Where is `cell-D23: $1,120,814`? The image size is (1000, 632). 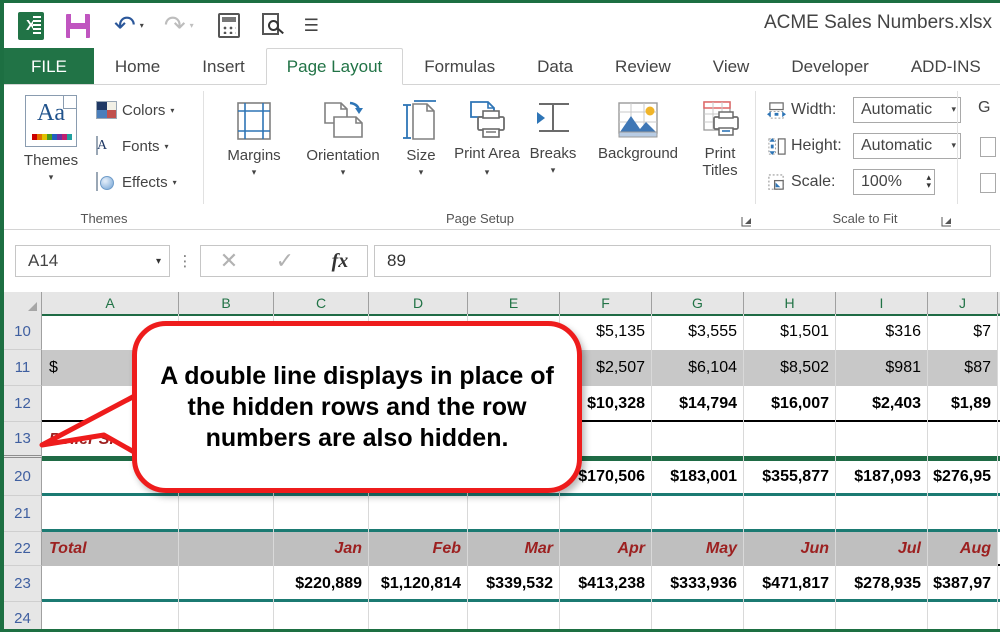 cell-D23: $1,120,814 is located at coordinates (418, 584).